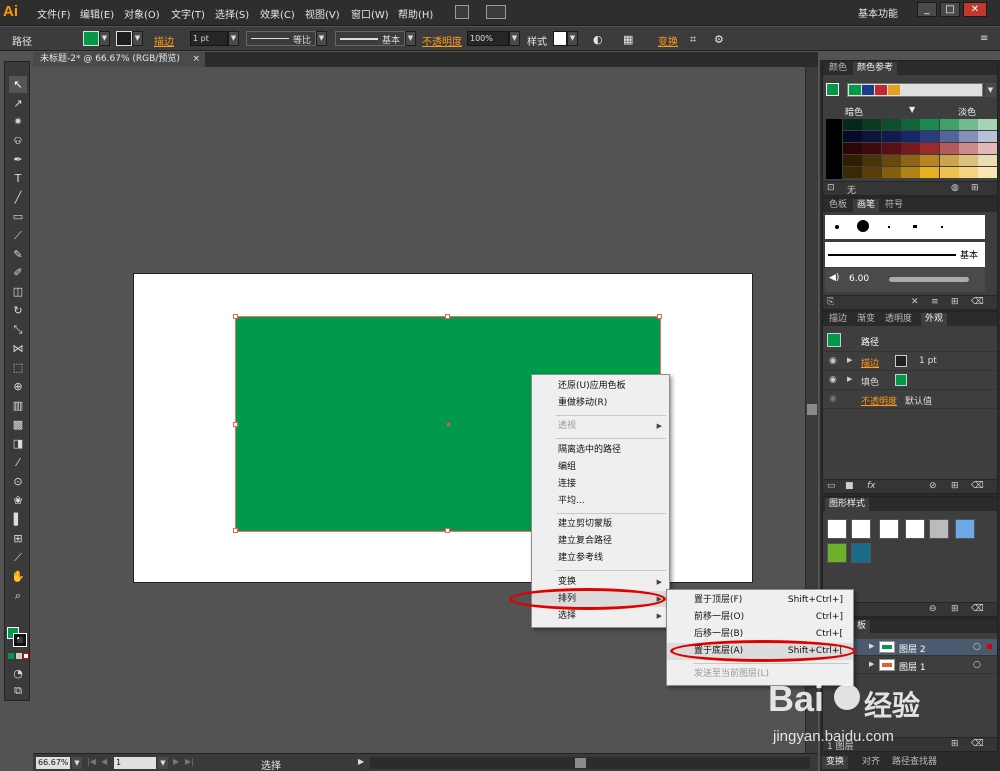 This screenshot has height=771, width=1000. I want to click on tab-brushes: 画笔, so click(866, 205).